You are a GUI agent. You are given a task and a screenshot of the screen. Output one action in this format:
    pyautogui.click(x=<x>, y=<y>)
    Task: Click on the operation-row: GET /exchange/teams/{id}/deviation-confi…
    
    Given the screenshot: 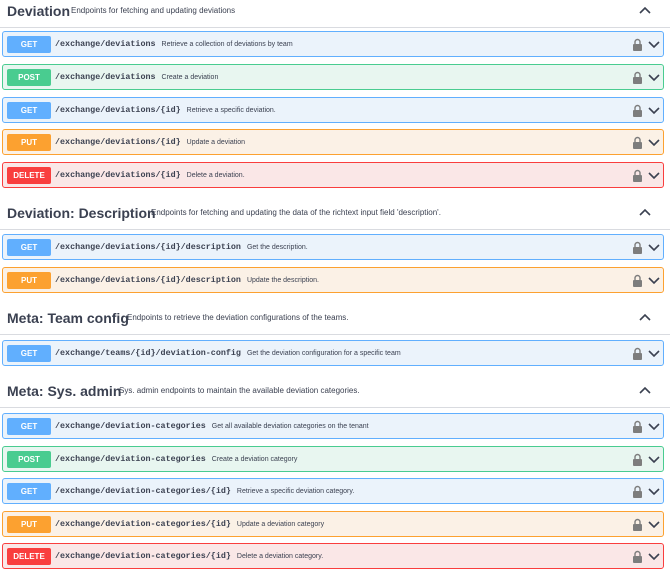 What is the action you would take?
    pyautogui.click(x=333, y=353)
    